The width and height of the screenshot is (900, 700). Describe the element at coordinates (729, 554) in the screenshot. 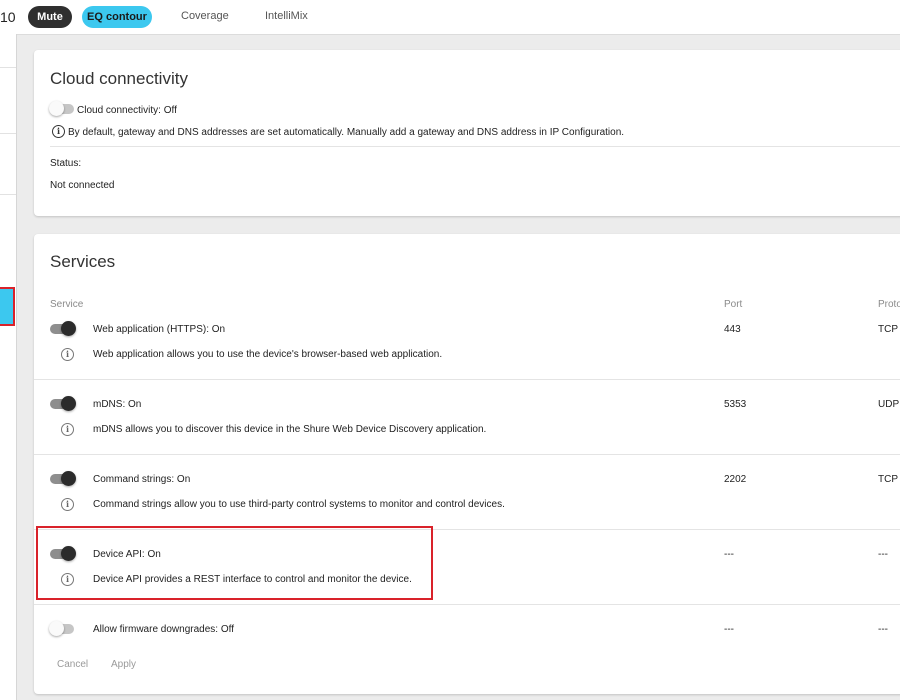

I see `device-api-port: ---` at that location.